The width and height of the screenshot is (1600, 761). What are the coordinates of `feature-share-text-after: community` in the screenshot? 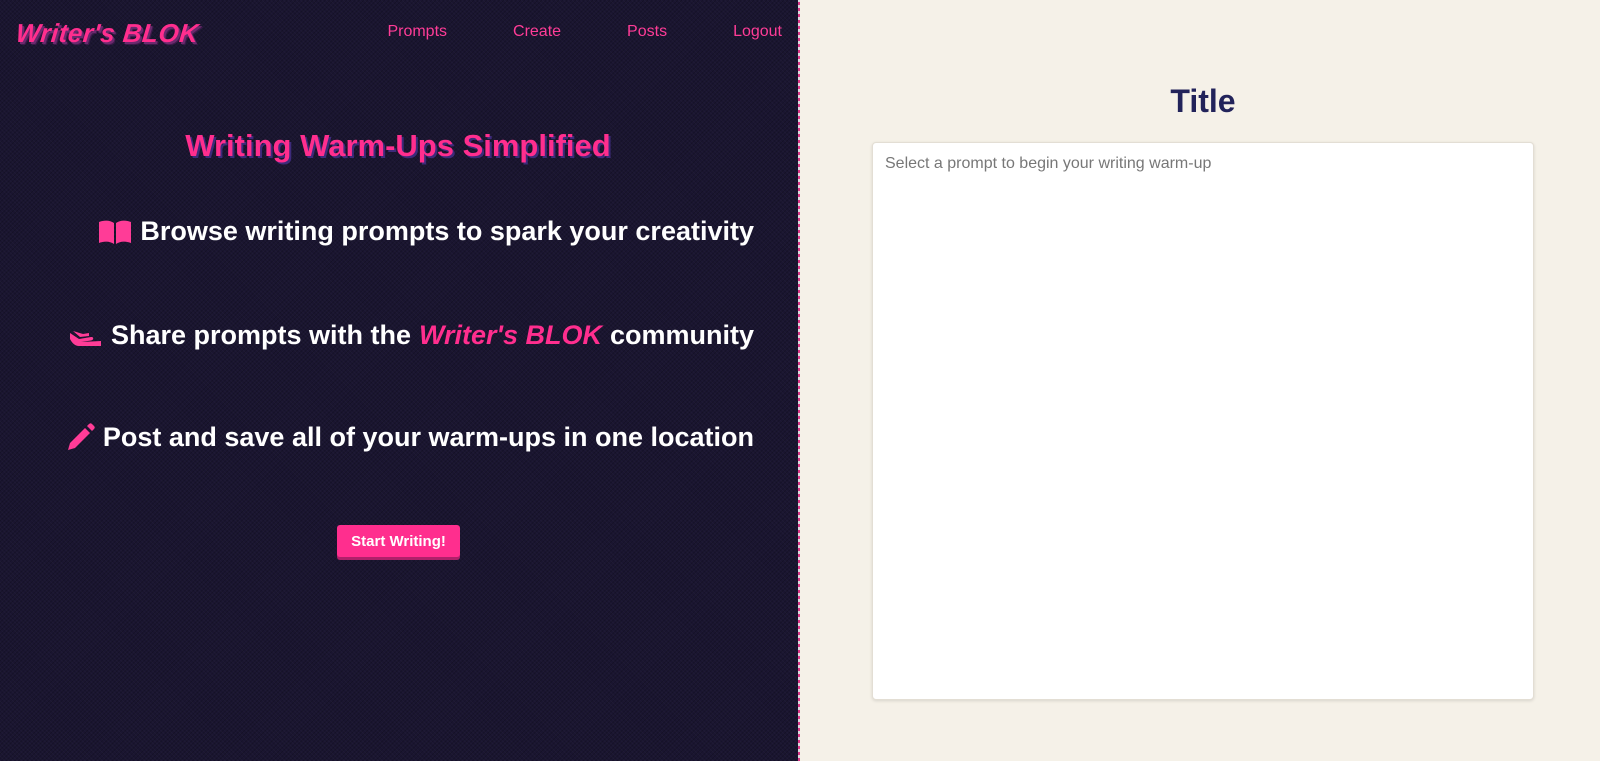 It's located at (681, 335).